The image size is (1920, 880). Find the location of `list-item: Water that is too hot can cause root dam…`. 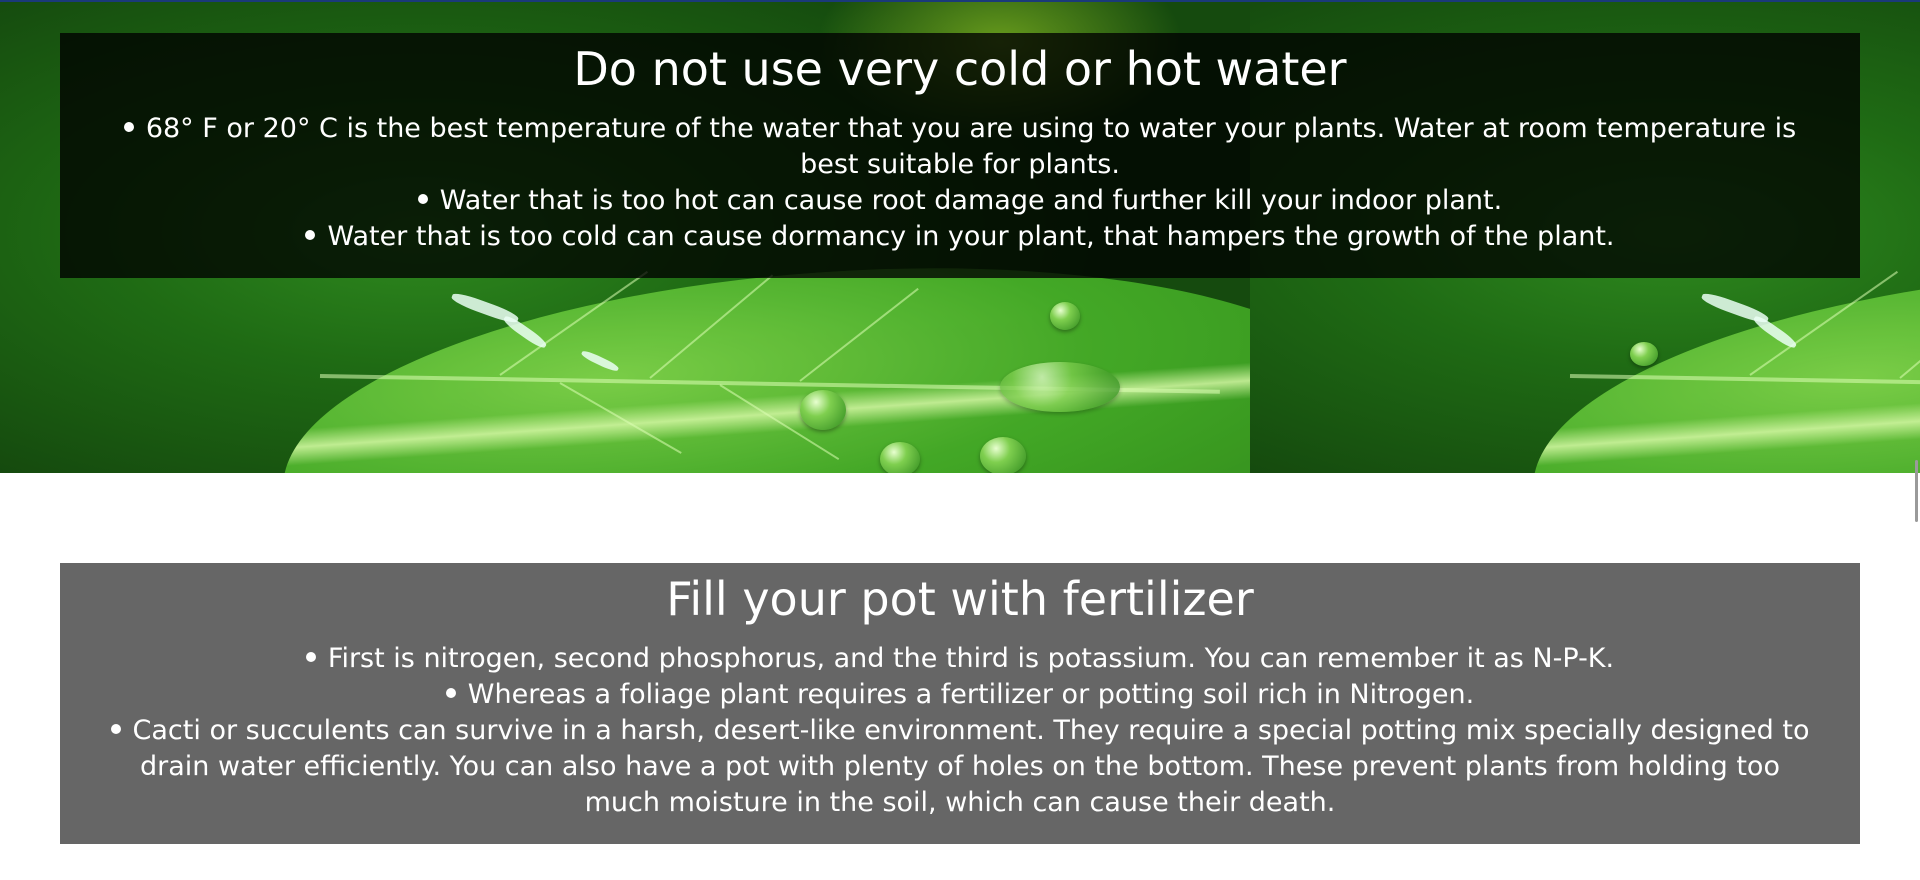

list-item: Water that is too hot can cause root dam… is located at coordinates (960, 201).